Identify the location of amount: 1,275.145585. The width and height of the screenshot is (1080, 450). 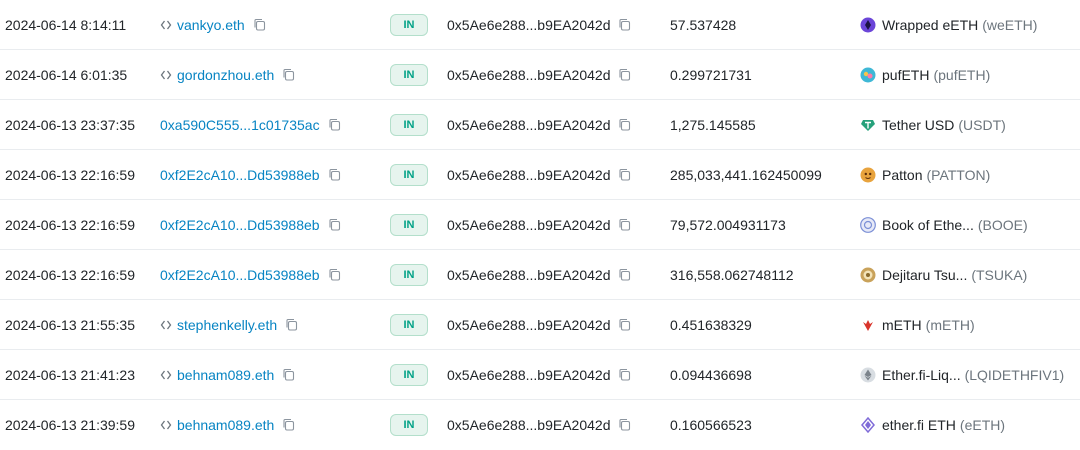
(713, 124).